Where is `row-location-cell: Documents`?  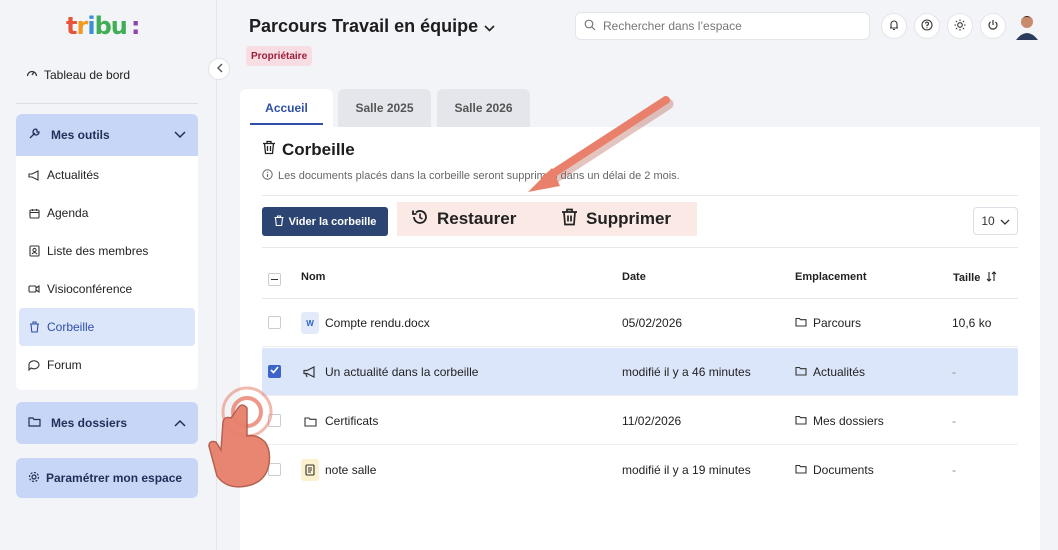
row-location-cell: Documents is located at coordinates (834, 470).